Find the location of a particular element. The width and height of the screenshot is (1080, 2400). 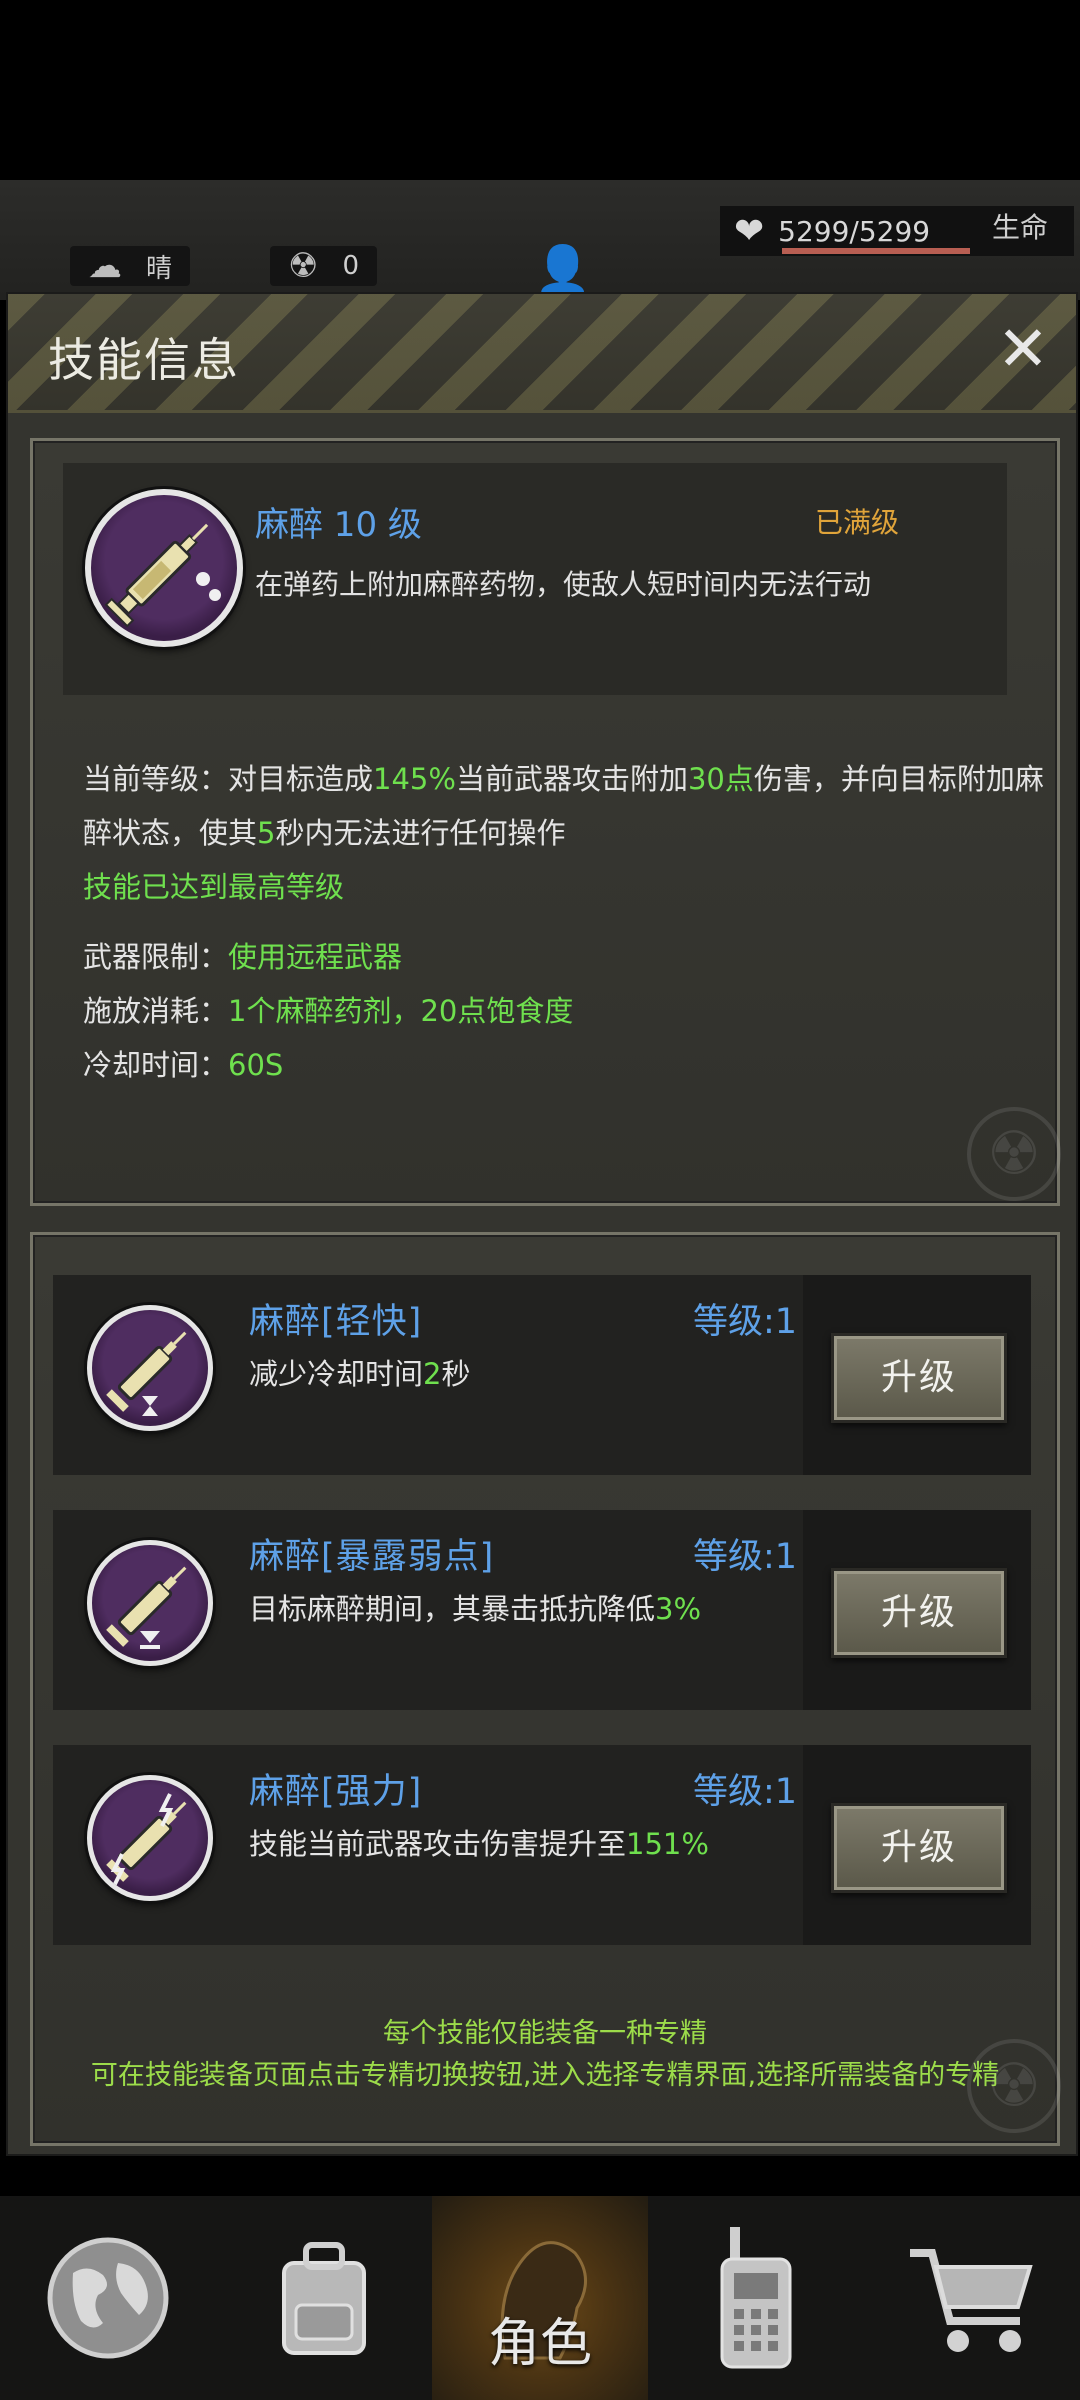

cart-icon is located at coordinates (971, 2300).